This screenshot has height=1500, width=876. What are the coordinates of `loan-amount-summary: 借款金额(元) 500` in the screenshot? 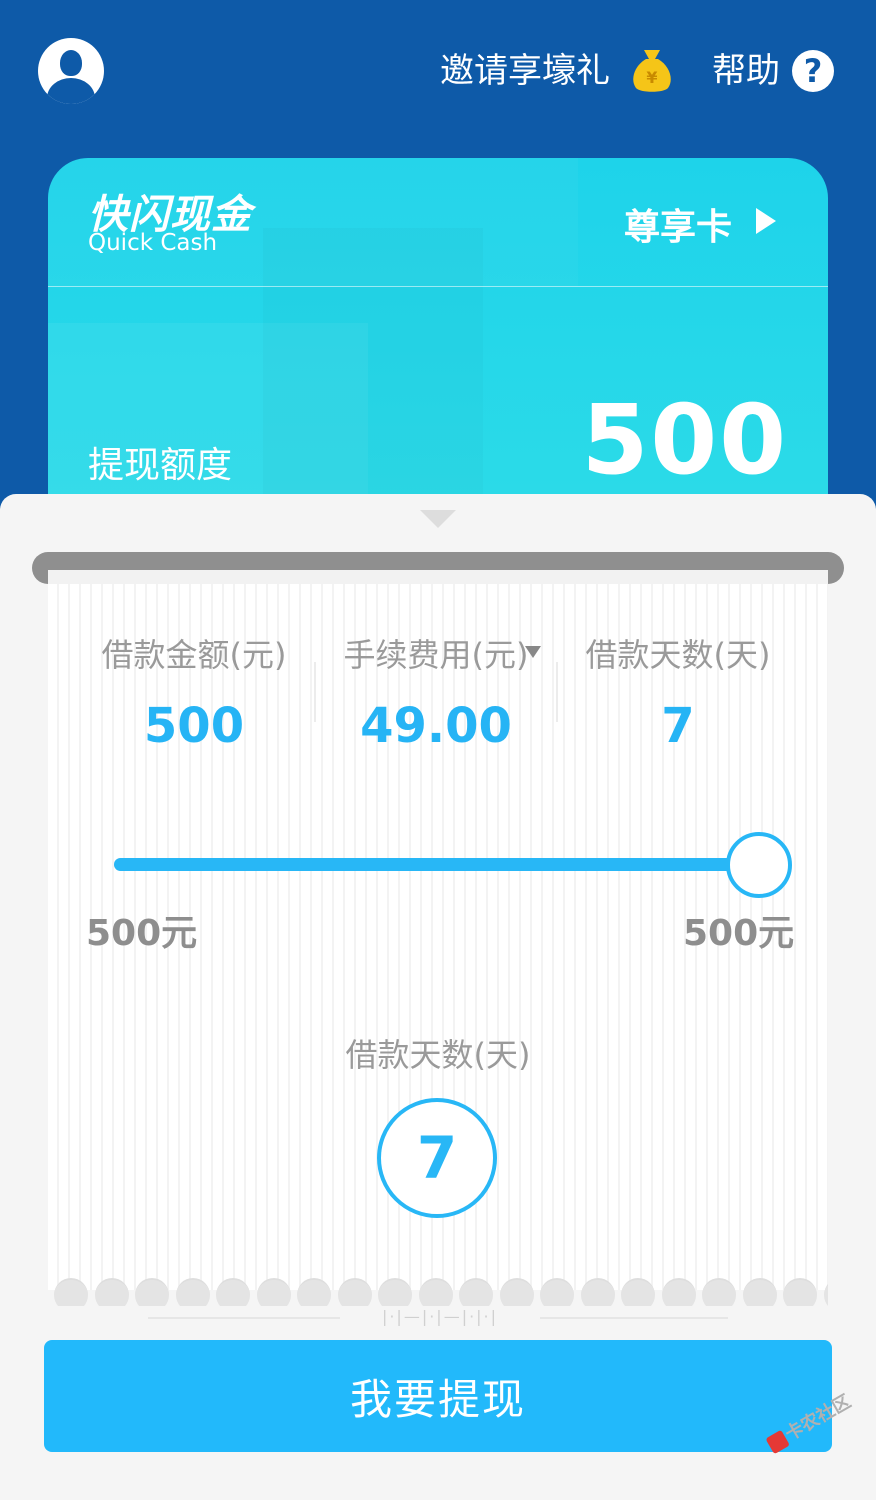 It's located at (194, 698).